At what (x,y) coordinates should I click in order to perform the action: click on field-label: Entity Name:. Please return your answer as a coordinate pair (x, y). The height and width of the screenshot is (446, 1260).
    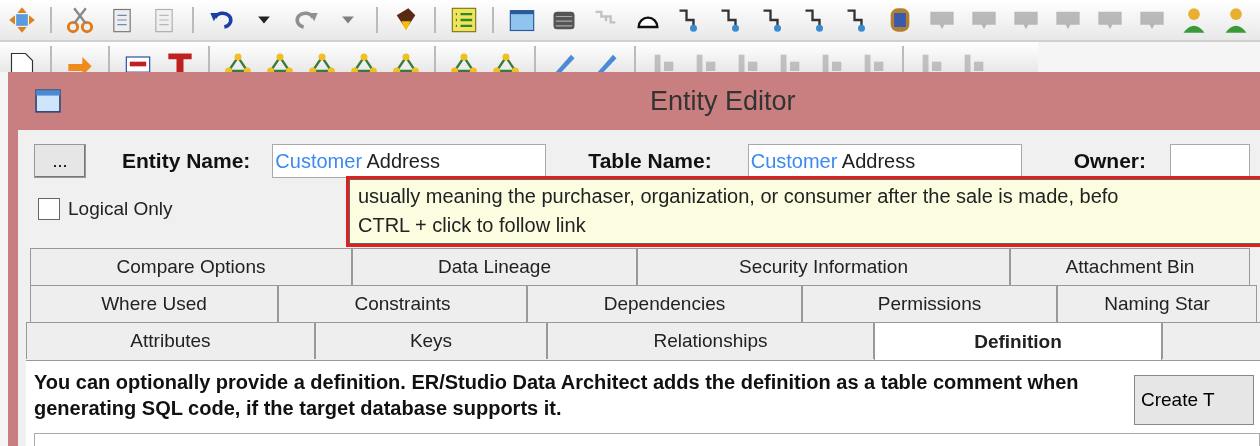
    Looking at the image, I should click on (186, 161).